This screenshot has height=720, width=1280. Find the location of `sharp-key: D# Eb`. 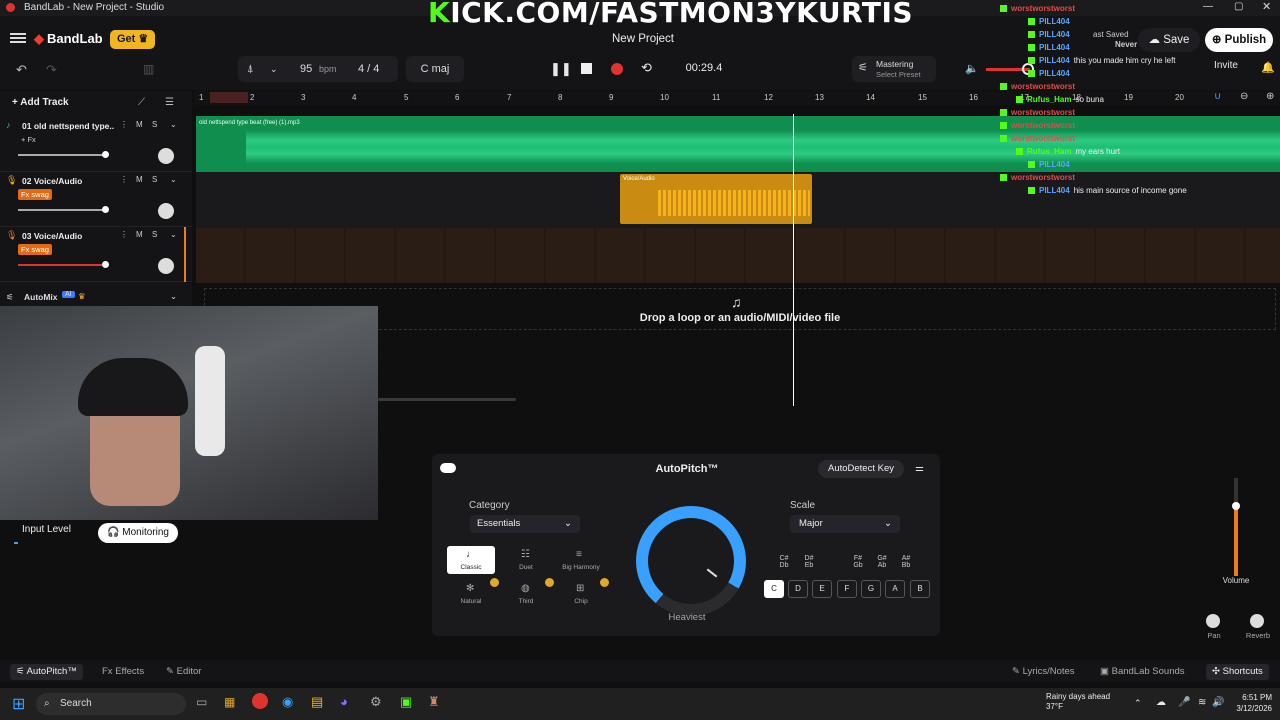

sharp-key: D# Eb is located at coordinates (809, 562).